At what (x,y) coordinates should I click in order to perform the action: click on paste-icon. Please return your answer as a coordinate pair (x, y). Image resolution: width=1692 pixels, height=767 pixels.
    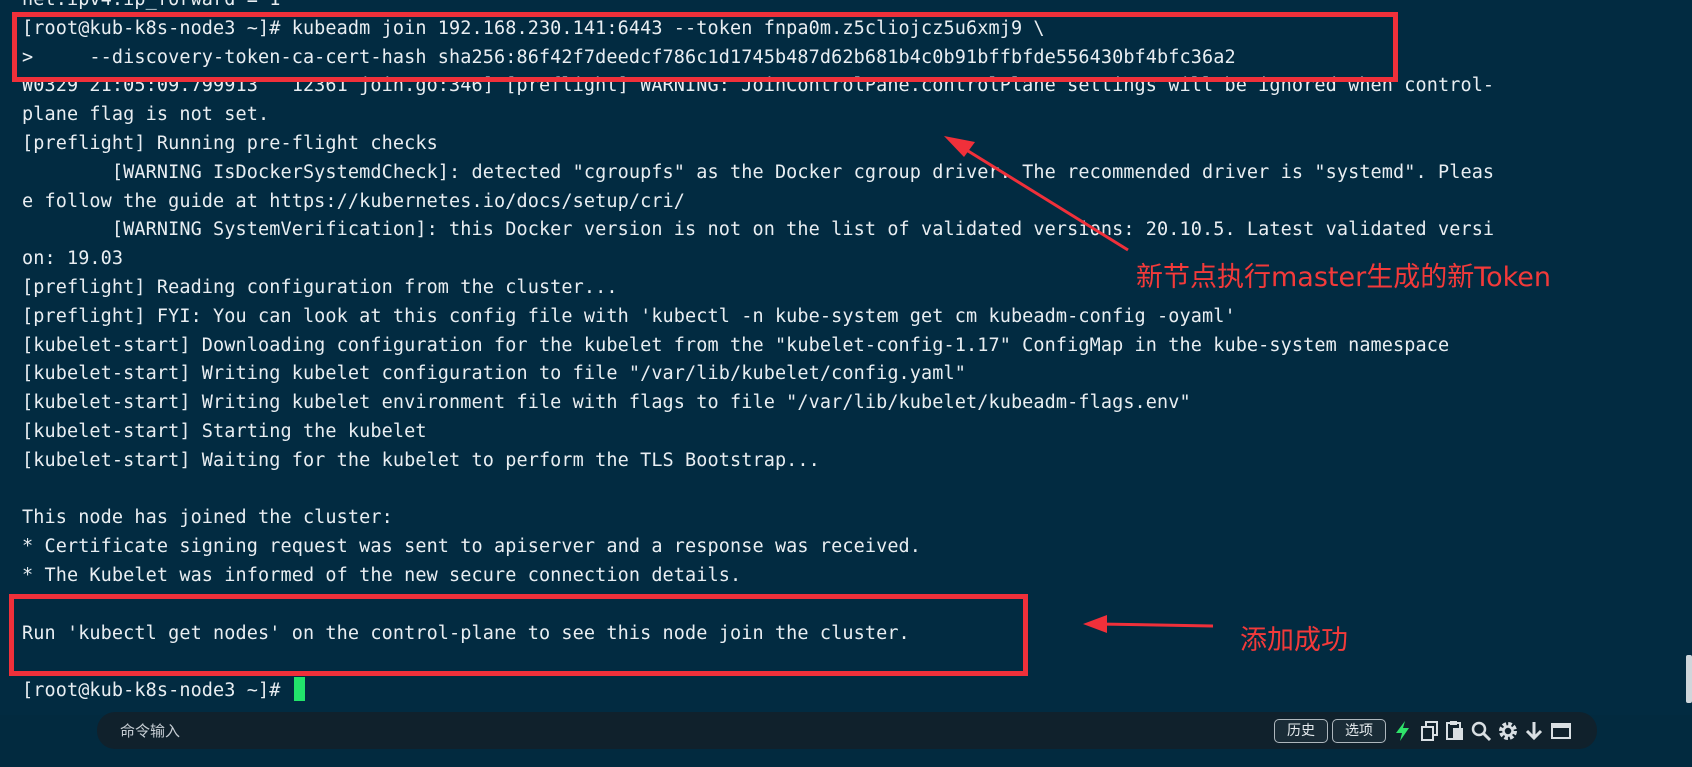
    Looking at the image, I should click on (1455, 731).